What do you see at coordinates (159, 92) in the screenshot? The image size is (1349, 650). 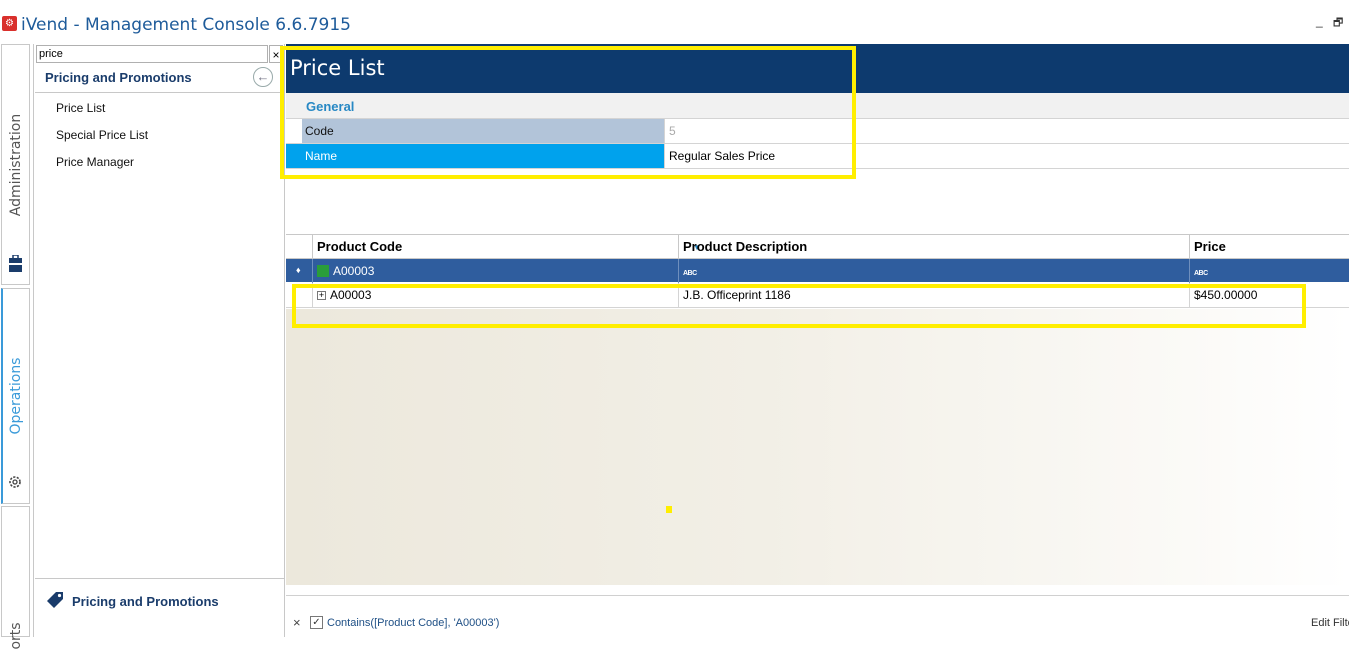 I see `divider` at bounding box center [159, 92].